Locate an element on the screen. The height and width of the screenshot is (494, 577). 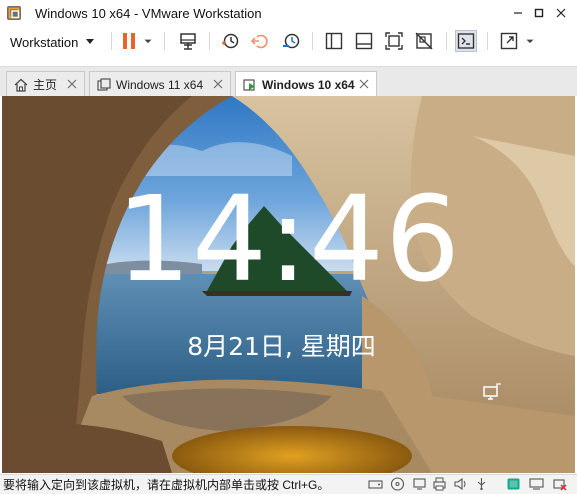
close-button is located at coordinates (561, 13).